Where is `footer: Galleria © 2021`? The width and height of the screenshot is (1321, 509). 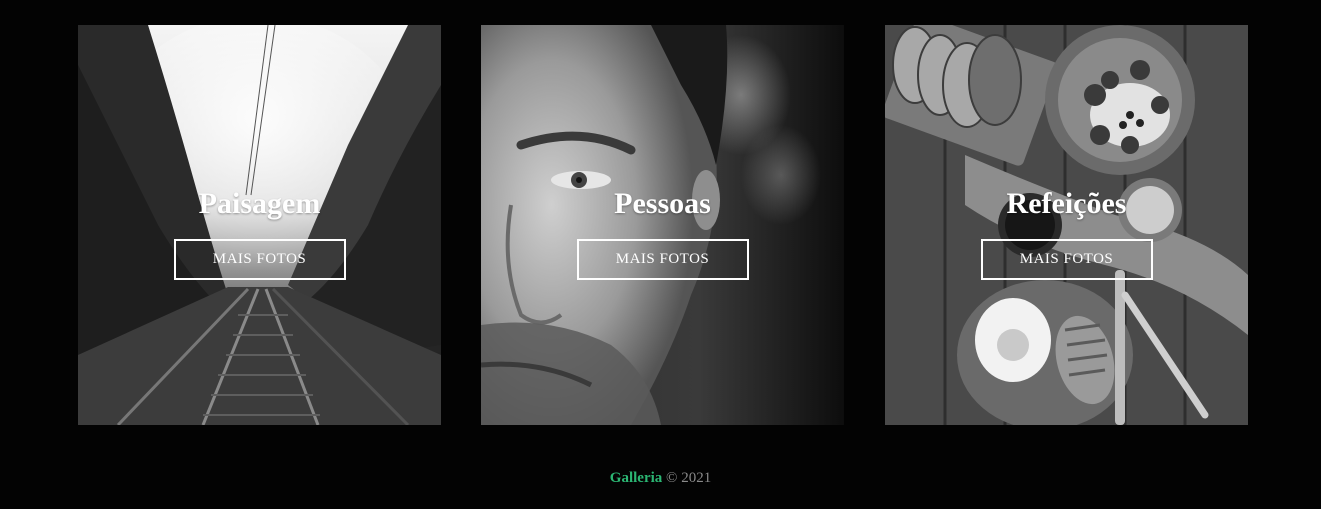 footer: Galleria © 2021 is located at coordinates (660, 478).